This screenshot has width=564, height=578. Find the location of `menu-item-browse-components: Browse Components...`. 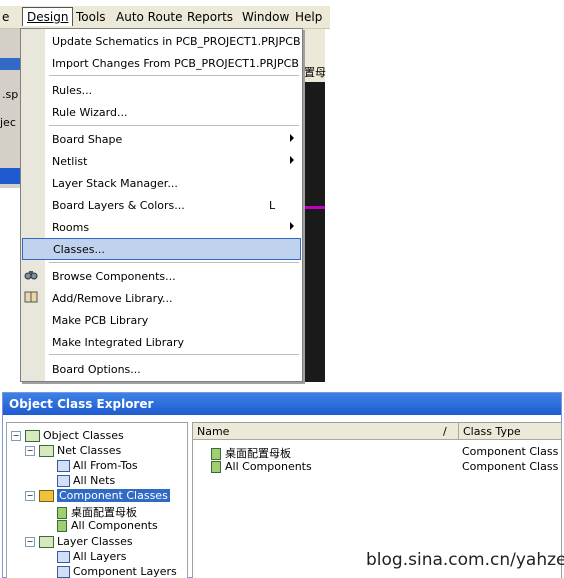

menu-item-browse-components: Browse Components... is located at coordinates (161, 276).